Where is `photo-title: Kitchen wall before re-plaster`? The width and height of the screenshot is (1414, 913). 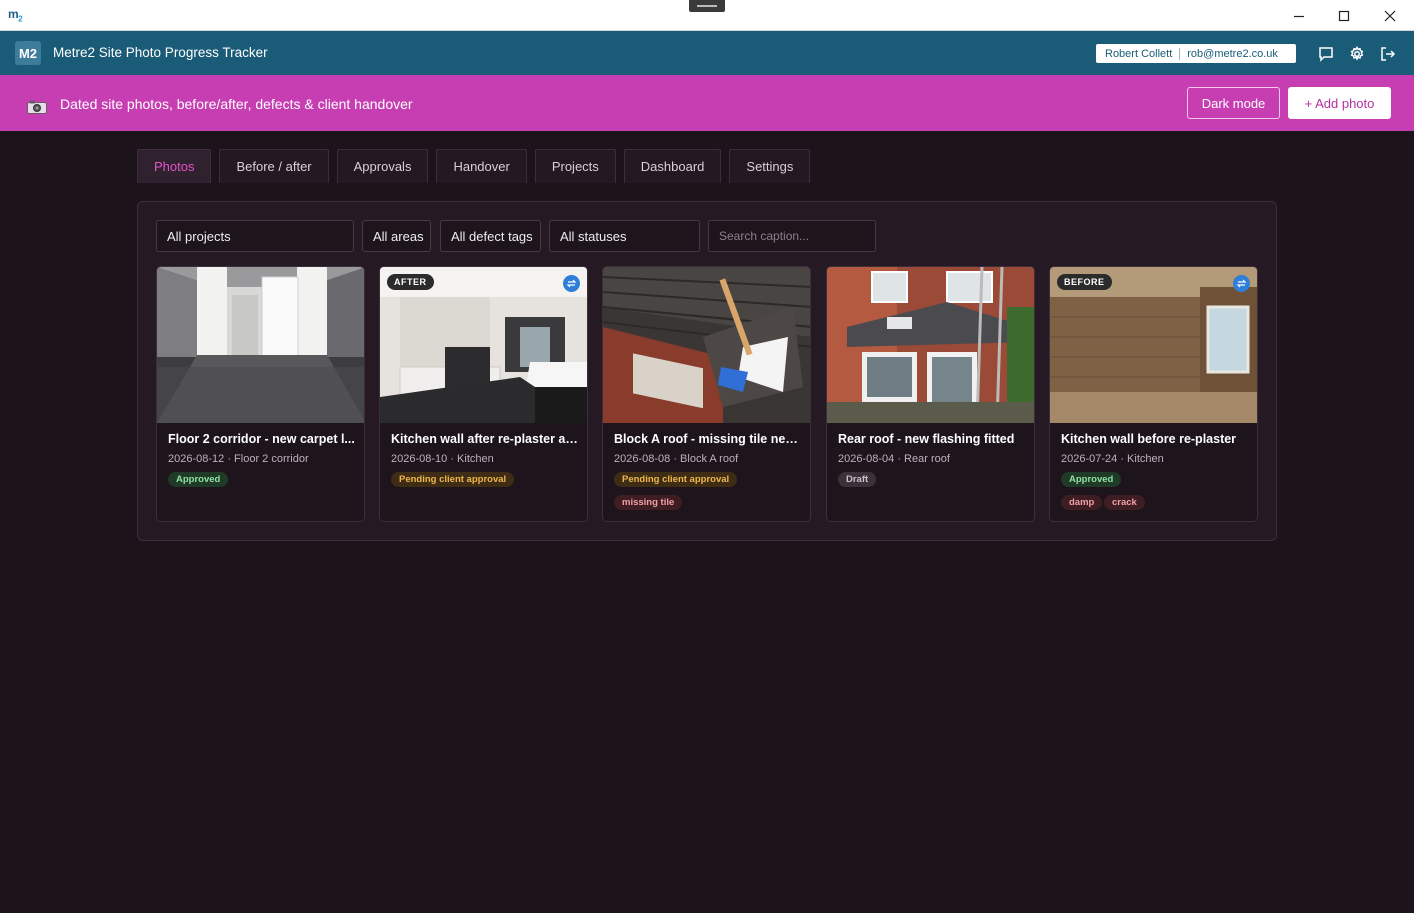 photo-title: Kitchen wall before re-plaster is located at coordinates (1149, 439).